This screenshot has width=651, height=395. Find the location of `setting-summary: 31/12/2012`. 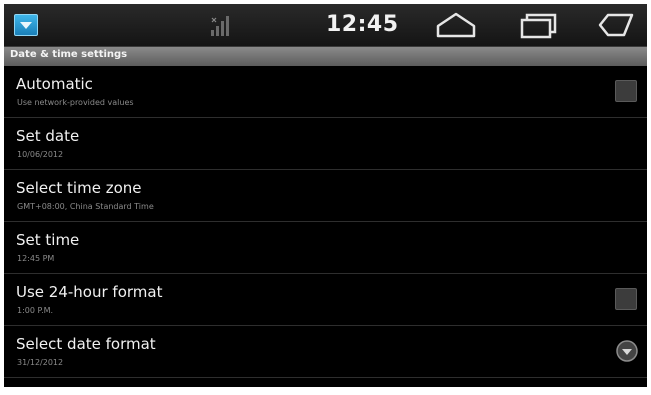

setting-summary: 31/12/2012 is located at coordinates (40, 362).